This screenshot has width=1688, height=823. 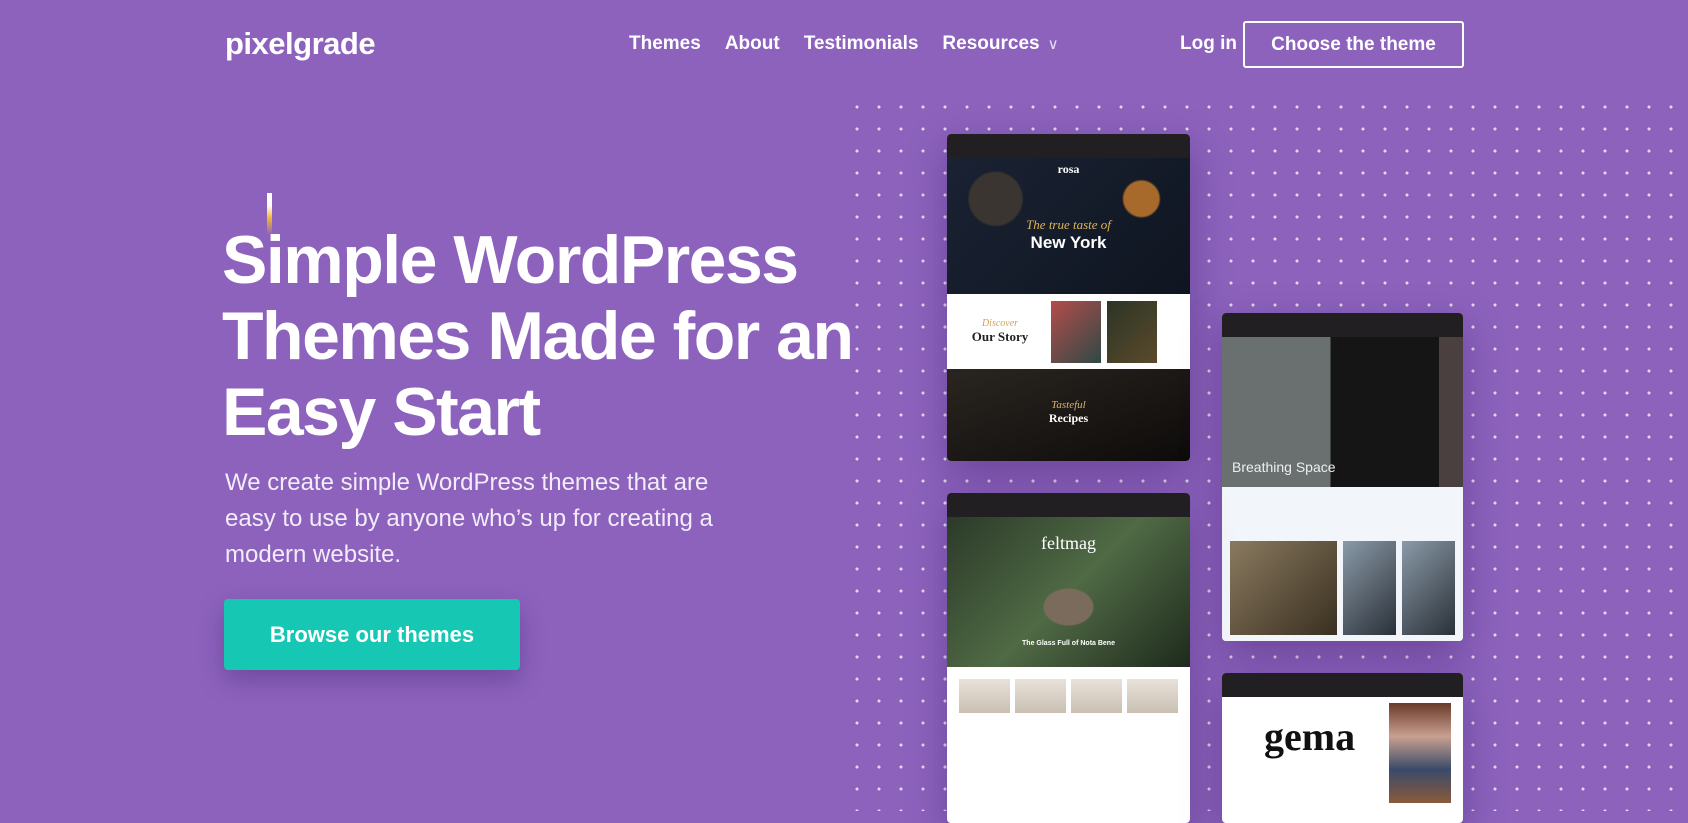 I want to click on main-nav: Themes About Testimonials Resources ∨, so click(x=844, y=44).